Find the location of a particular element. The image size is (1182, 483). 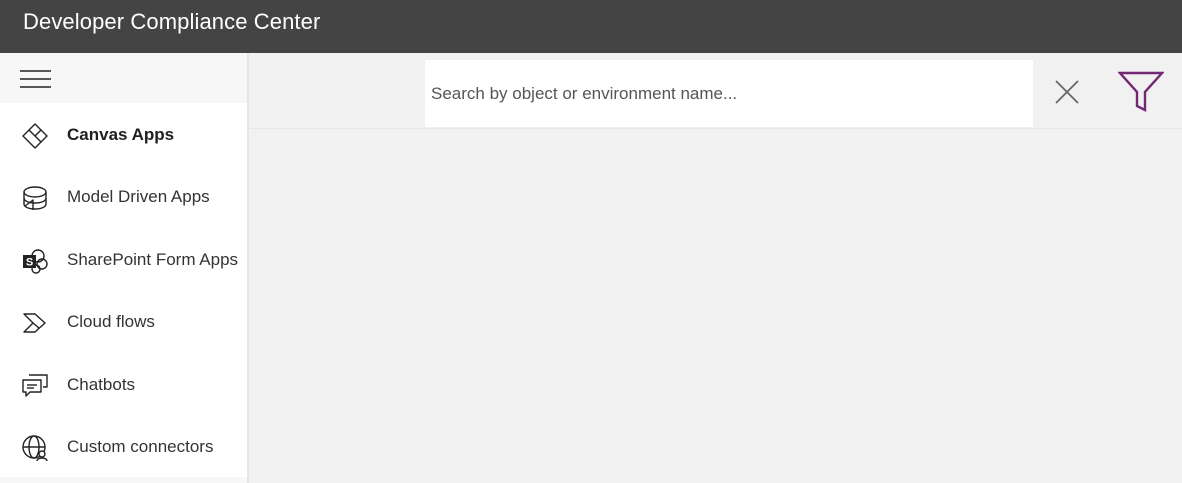

sidebar-item-sharepoint-form-apps: S SharePoint Form Apps is located at coordinates (123, 260).